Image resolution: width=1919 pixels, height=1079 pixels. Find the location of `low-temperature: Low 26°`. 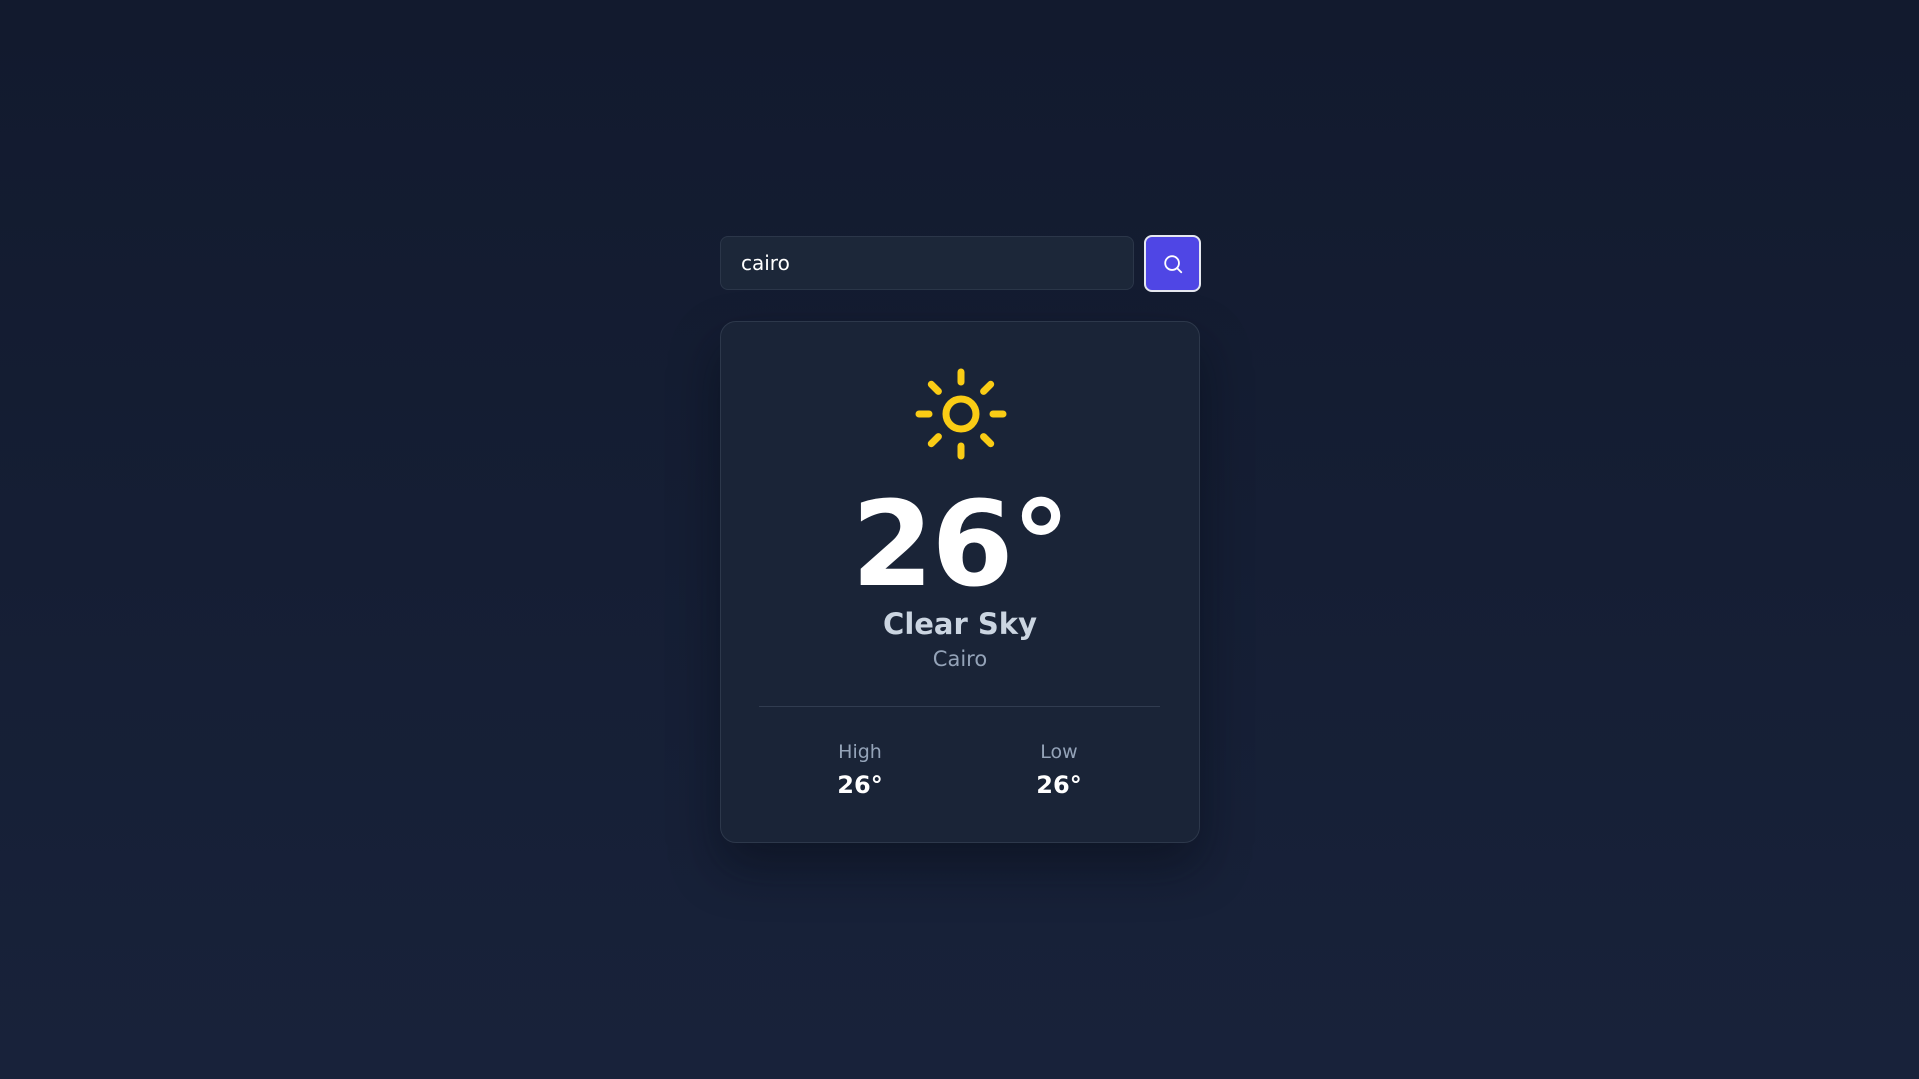

low-temperature: Low 26° is located at coordinates (1059, 769).